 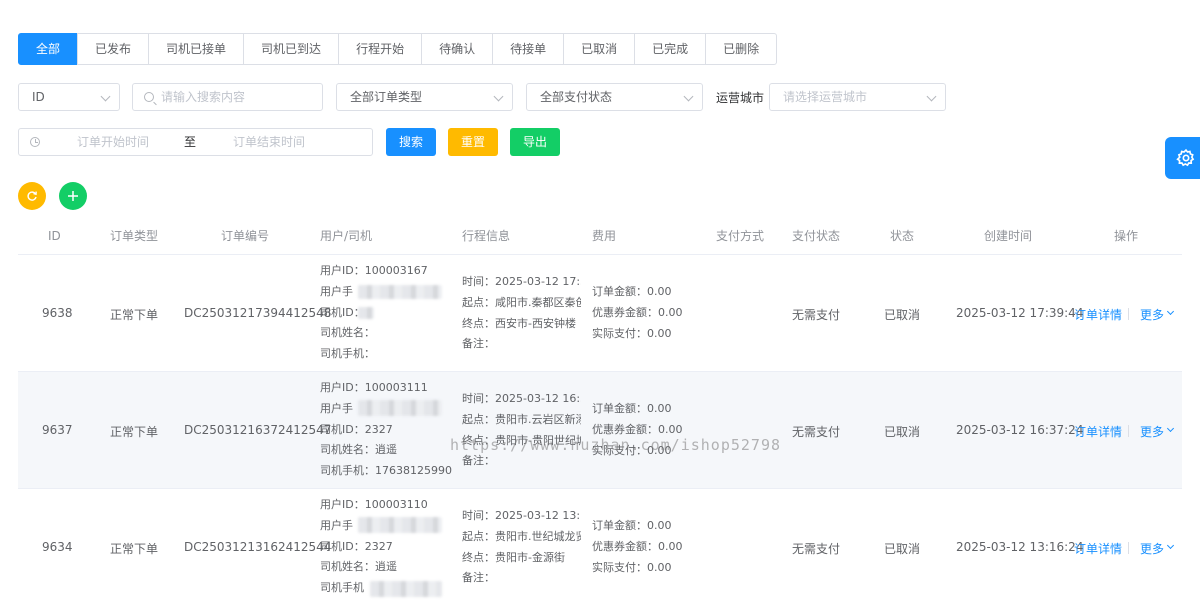 What do you see at coordinates (424, 97) in the screenshot?
I see `order-type-select: 全部订单类型` at bounding box center [424, 97].